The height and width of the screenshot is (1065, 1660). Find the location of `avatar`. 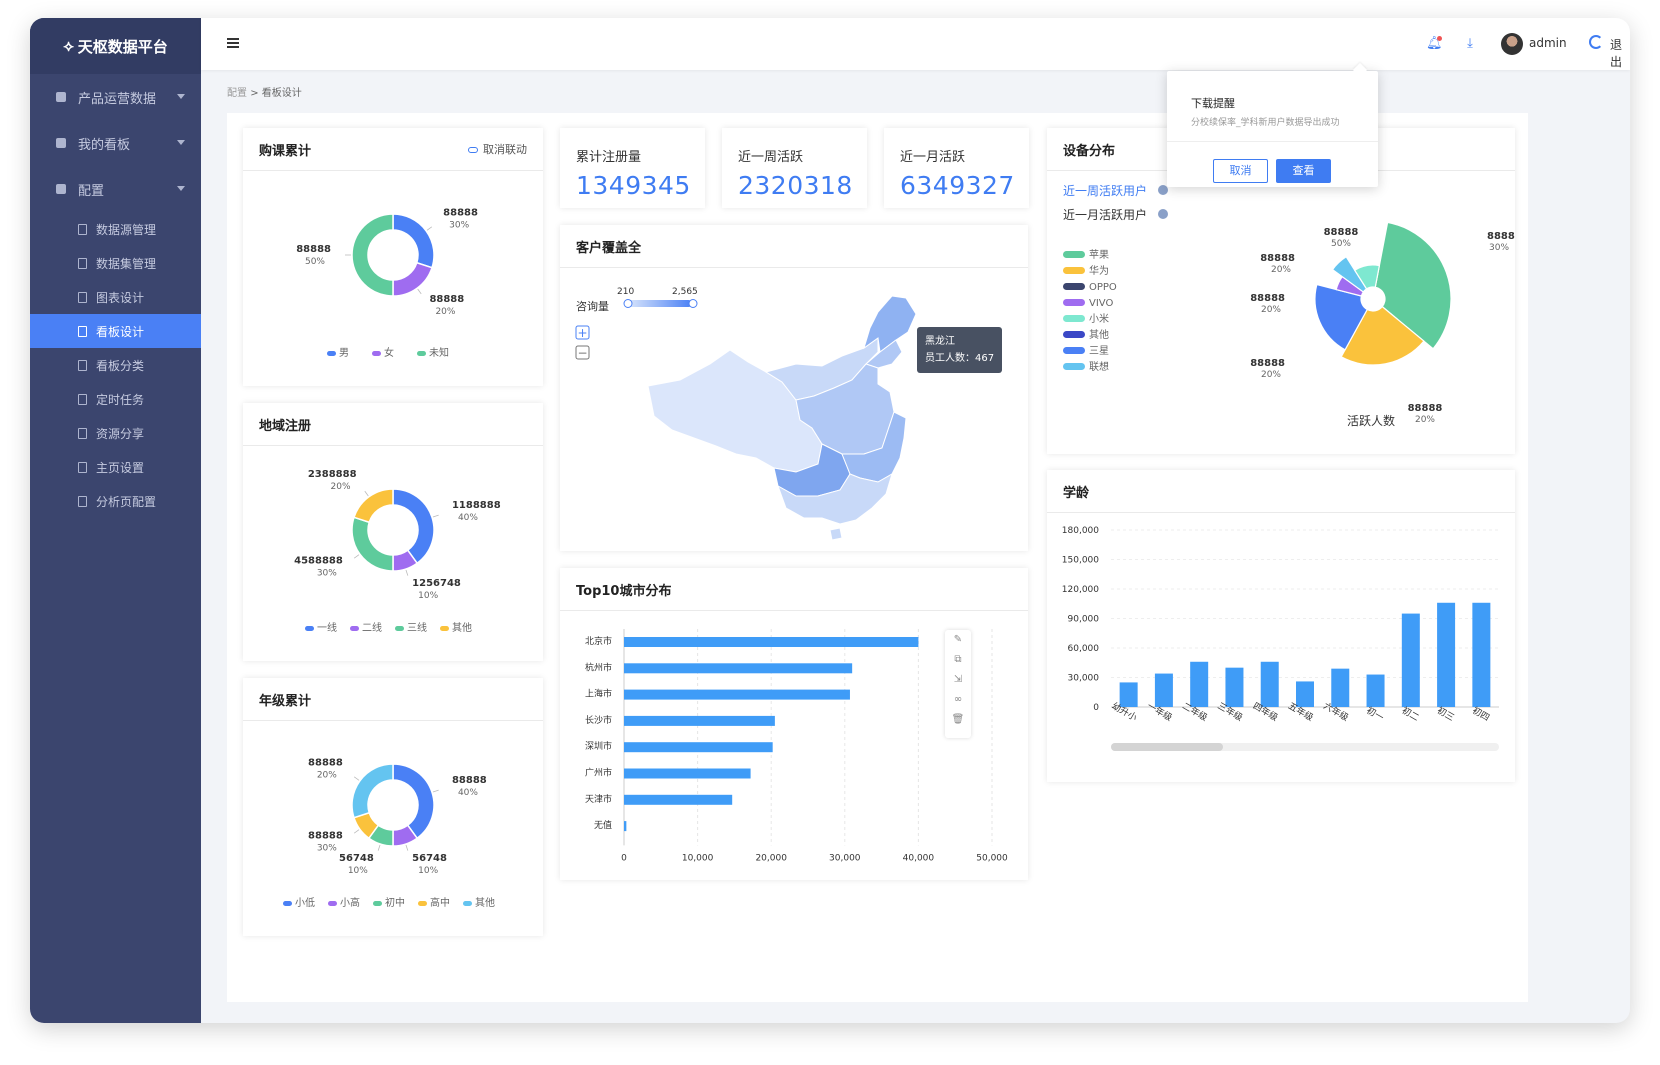

avatar is located at coordinates (1512, 44).